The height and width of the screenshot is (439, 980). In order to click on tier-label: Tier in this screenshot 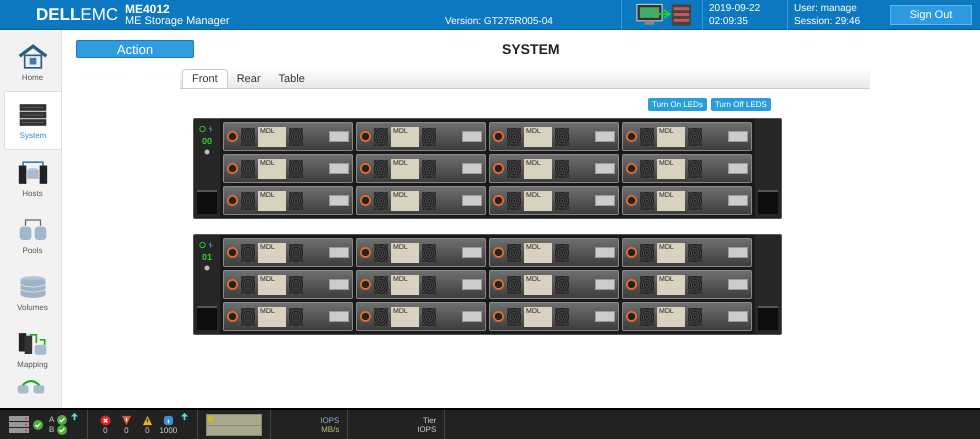, I will do `click(429, 420)`.